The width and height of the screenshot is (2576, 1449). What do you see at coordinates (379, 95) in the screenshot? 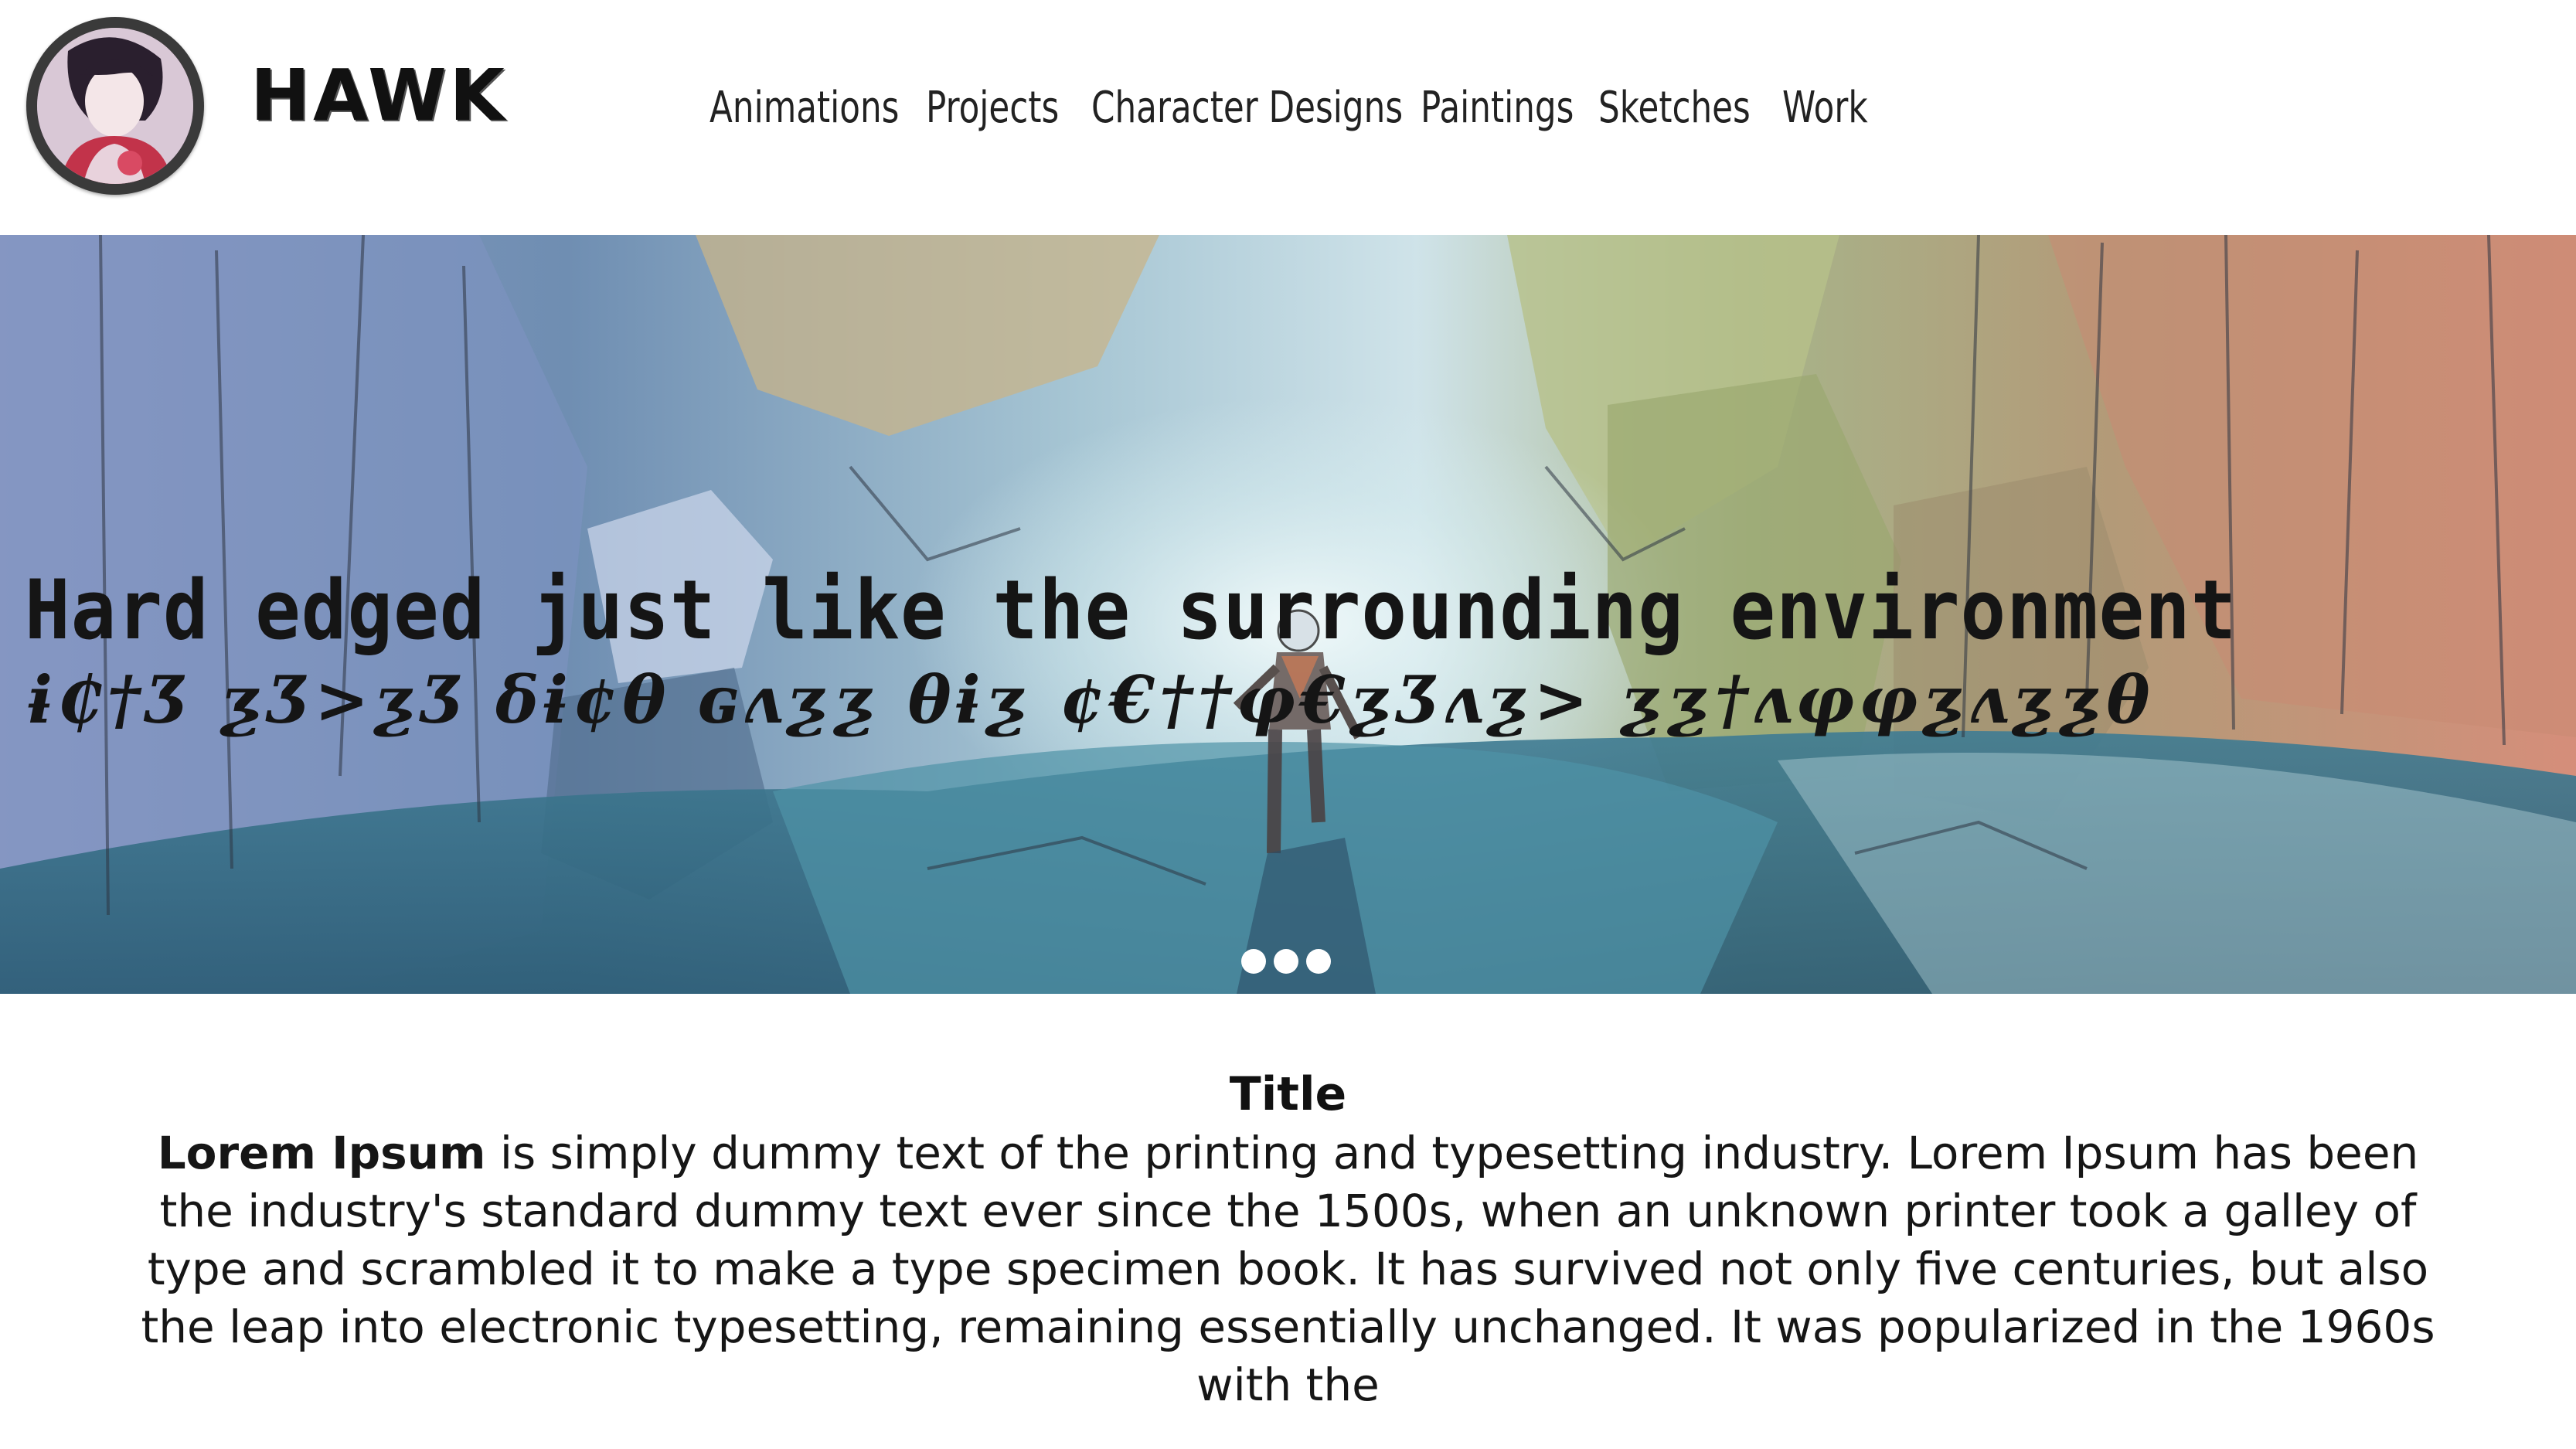
I see `brand-logo-text: HAWK` at bounding box center [379, 95].